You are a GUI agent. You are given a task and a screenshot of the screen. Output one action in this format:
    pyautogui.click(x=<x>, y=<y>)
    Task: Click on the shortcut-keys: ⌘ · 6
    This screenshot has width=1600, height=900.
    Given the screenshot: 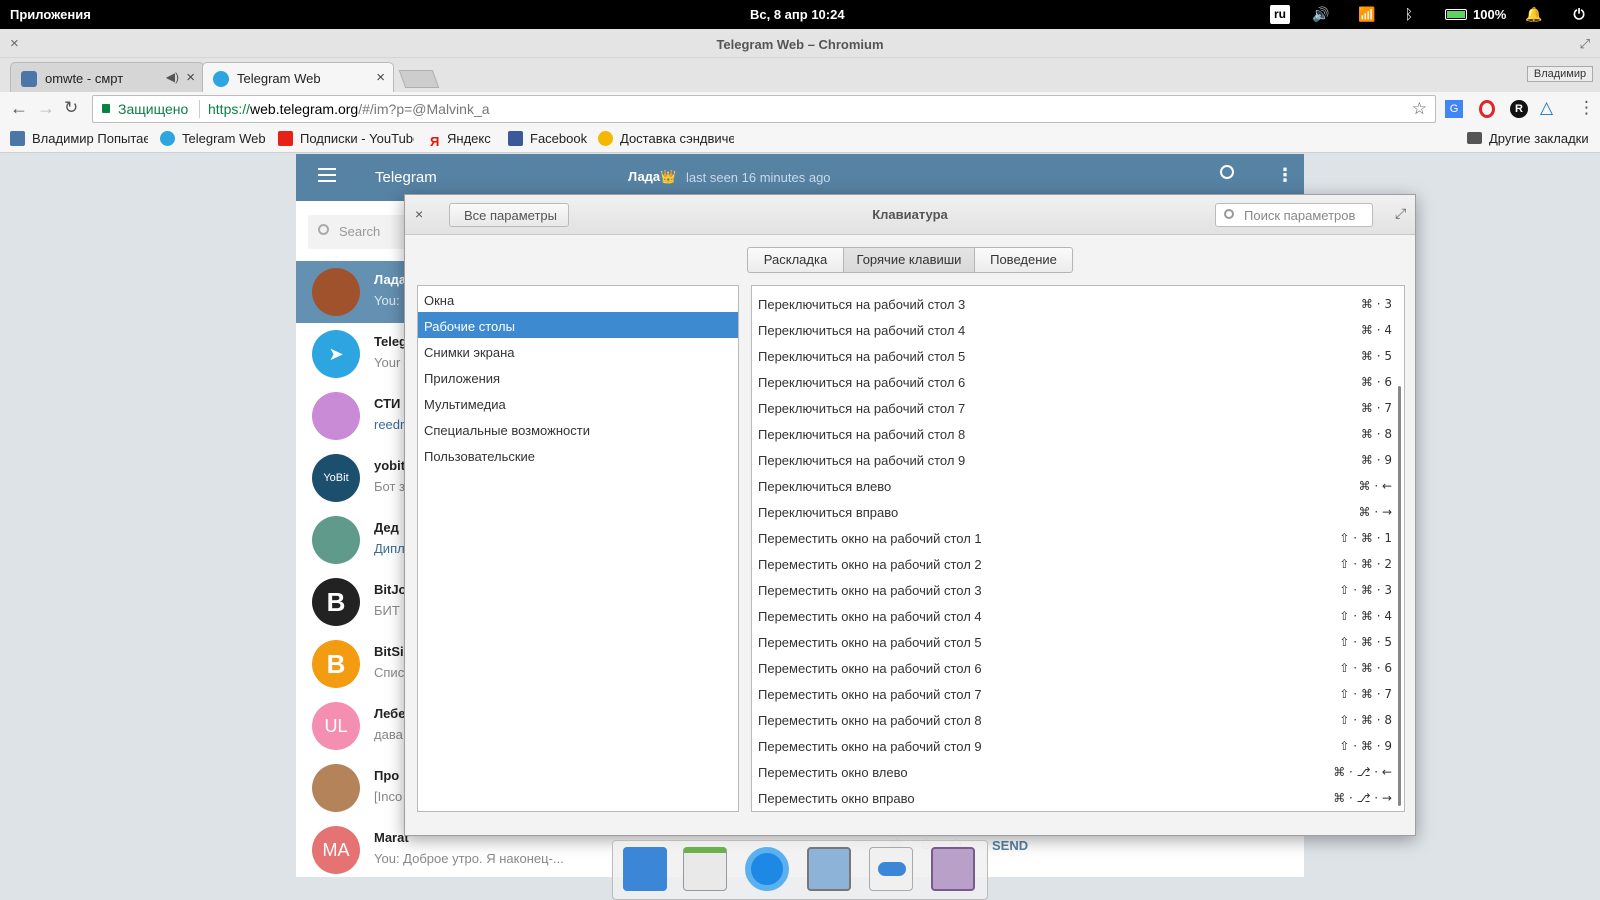 What is the action you would take?
    pyautogui.click(x=1376, y=382)
    